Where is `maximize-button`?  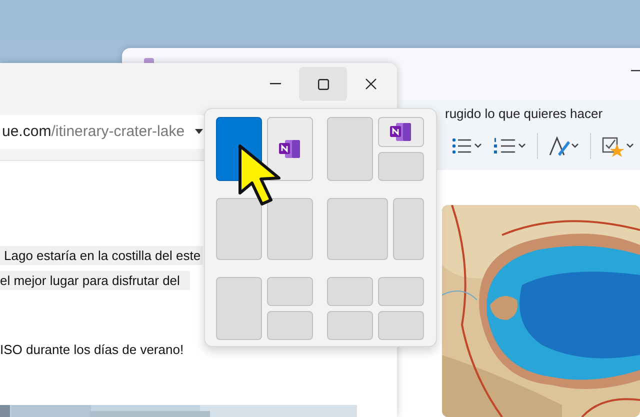
maximize-button is located at coordinates (323, 84).